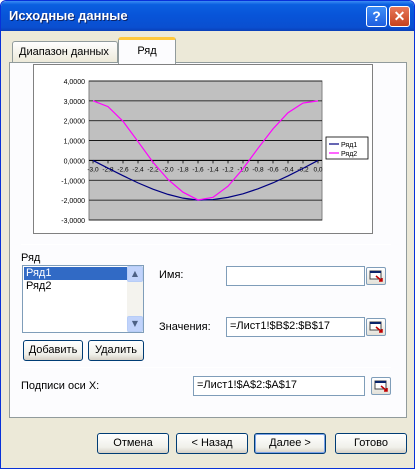 The height and width of the screenshot is (469, 415). What do you see at coordinates (73, 181) in the screenshot?
I see `y-tick-label: -1,0000` at bounding box center [73, 181].